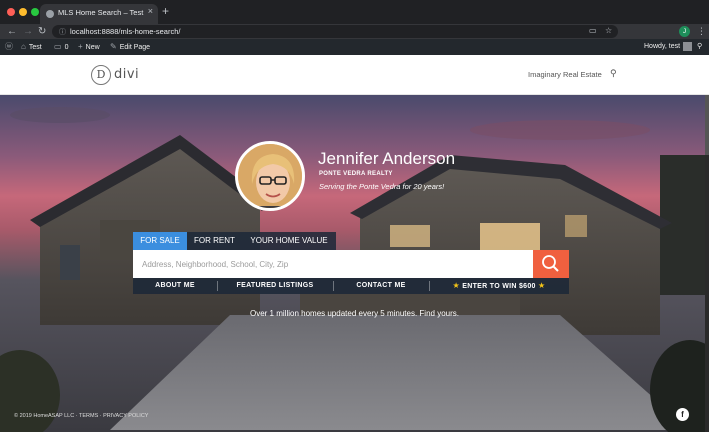 The width and height of the screenshot is (709, 432). I want to click on reload-icon: ↻, so click(42, 31).